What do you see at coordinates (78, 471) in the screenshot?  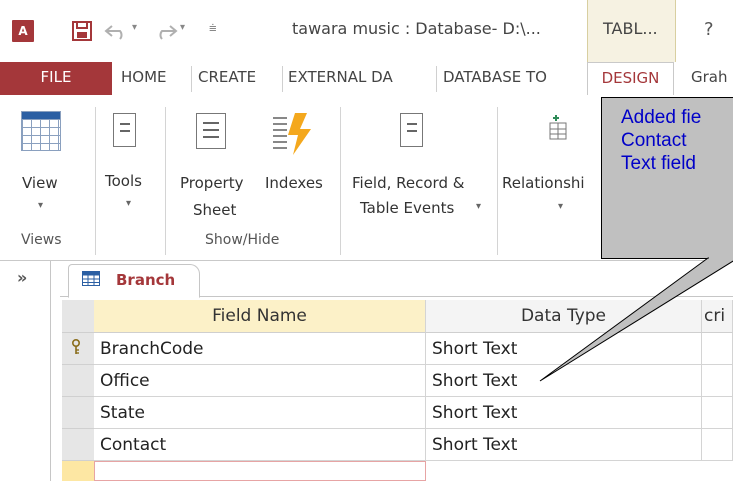 I see `new-row-selector` at bounding box center [78, 471].